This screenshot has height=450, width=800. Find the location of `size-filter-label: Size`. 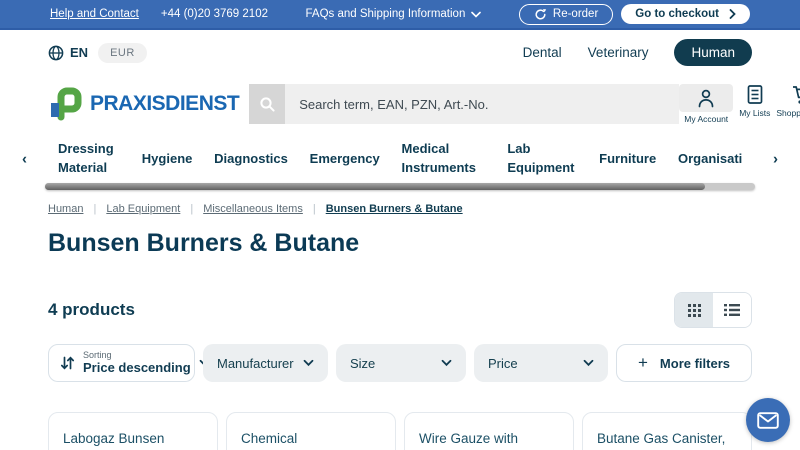

size-filter-label: Size is located at coordinates (363, 363).